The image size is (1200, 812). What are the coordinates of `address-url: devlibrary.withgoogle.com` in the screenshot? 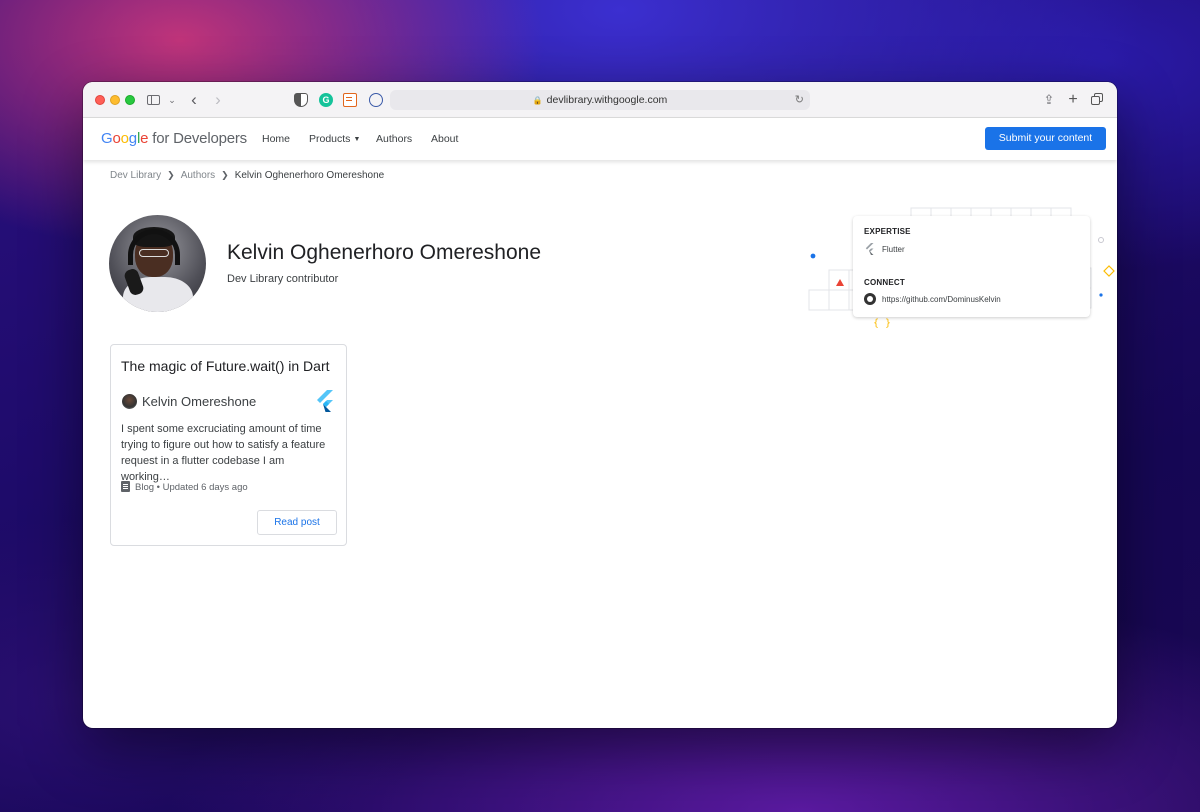 It's located at (607, 100).